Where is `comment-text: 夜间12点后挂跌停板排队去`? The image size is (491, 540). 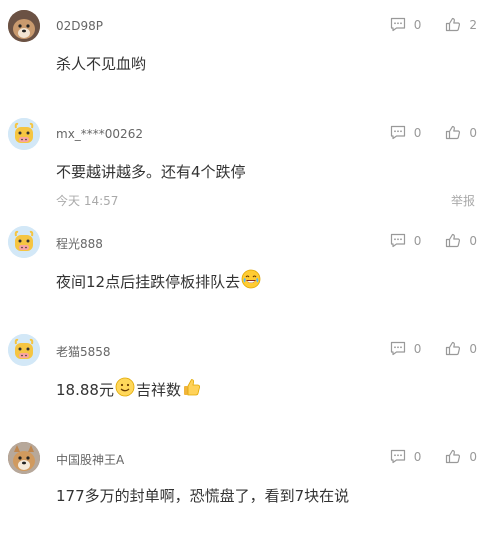 comment-text: 夜间12点后挂跌停板排队去 is located at coordinates (159, 281).